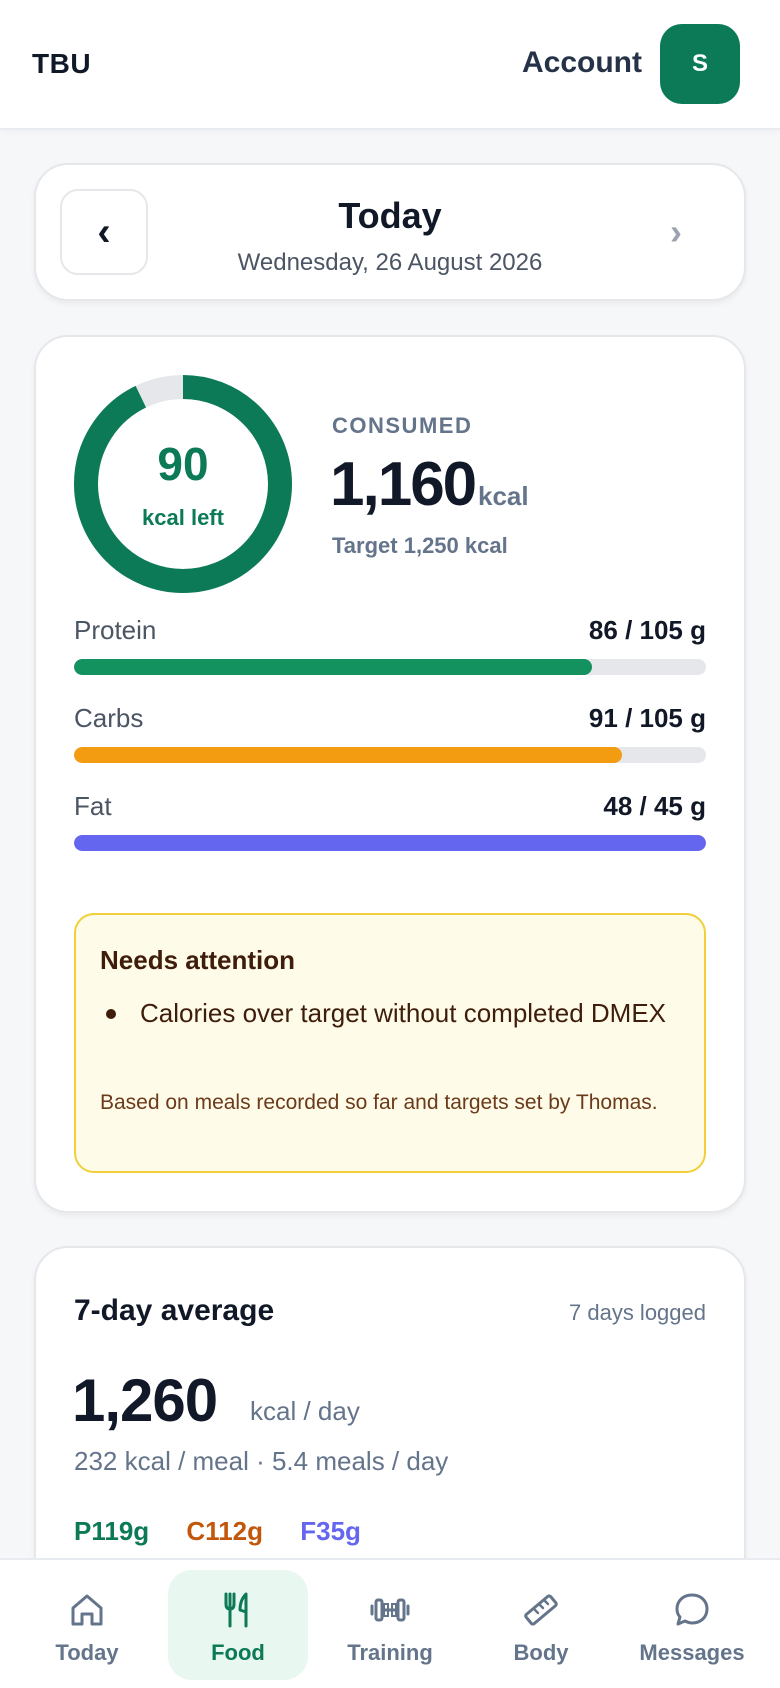 The width and height of the screenshot is (780, 1688). What do you see at coordinates (115, 630) in the screenshot?
I see `macro-name: Protein` at bounding box center [115, 630].